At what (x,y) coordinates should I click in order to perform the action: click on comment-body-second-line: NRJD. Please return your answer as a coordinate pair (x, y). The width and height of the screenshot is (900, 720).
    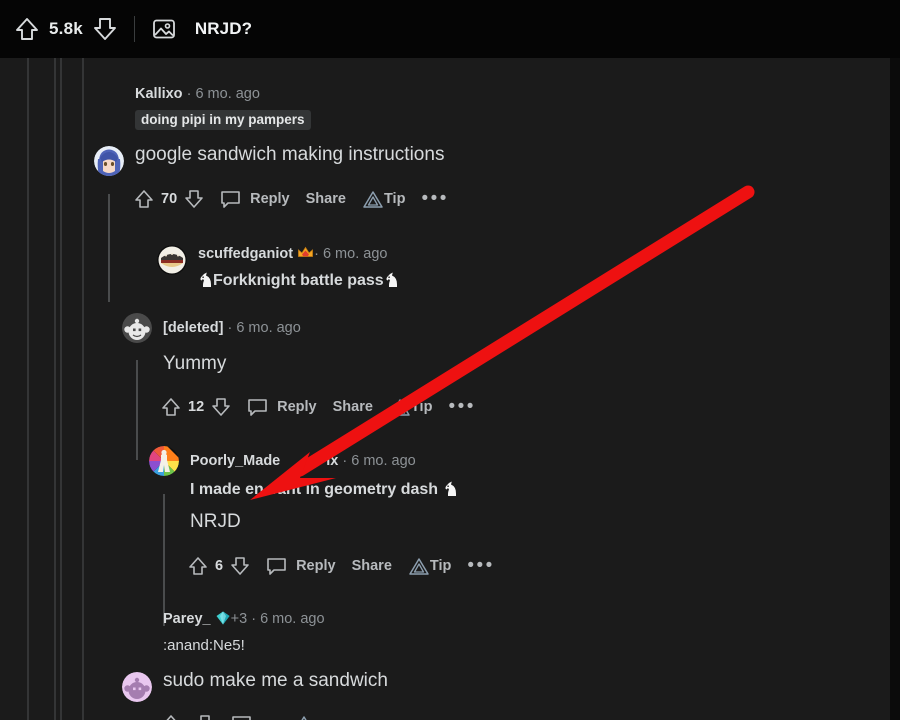
    Looking at the image, I should click on (215, 521).